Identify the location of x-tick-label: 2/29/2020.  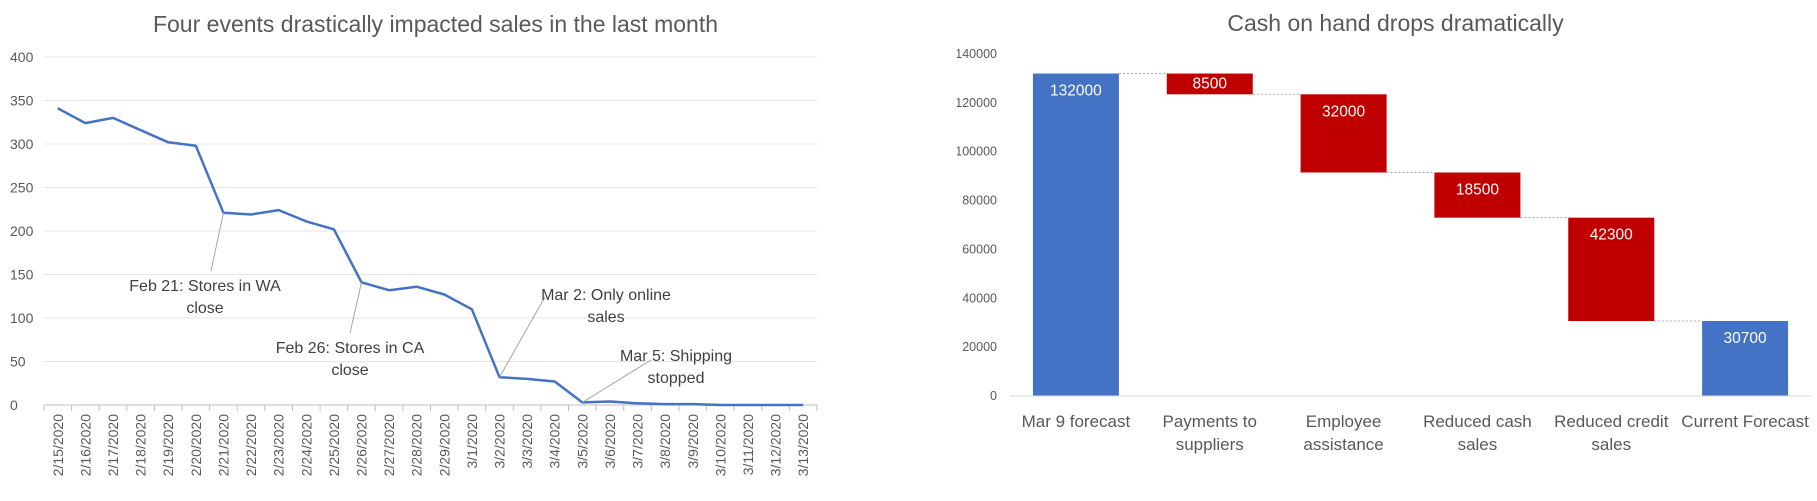
(444, 445).